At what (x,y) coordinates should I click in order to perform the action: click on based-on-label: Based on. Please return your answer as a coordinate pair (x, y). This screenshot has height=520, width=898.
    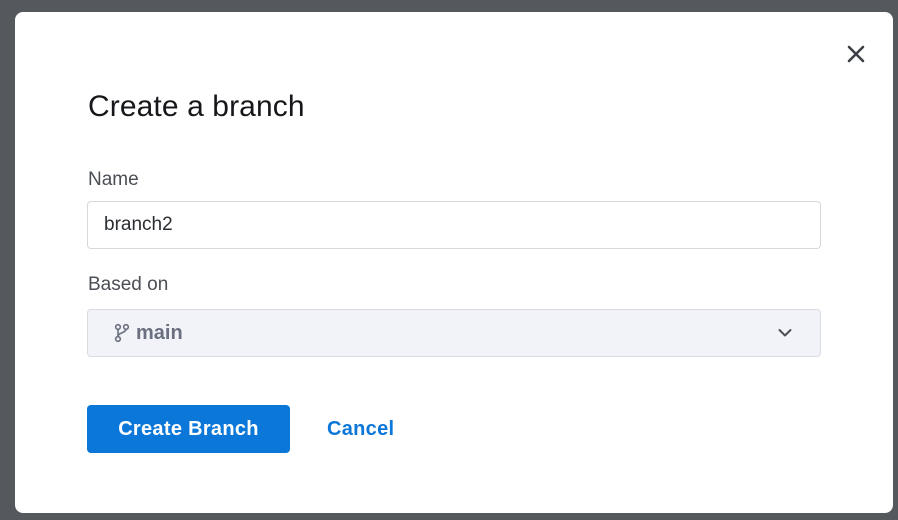
    Looking at the image, I should click on (128, 284).